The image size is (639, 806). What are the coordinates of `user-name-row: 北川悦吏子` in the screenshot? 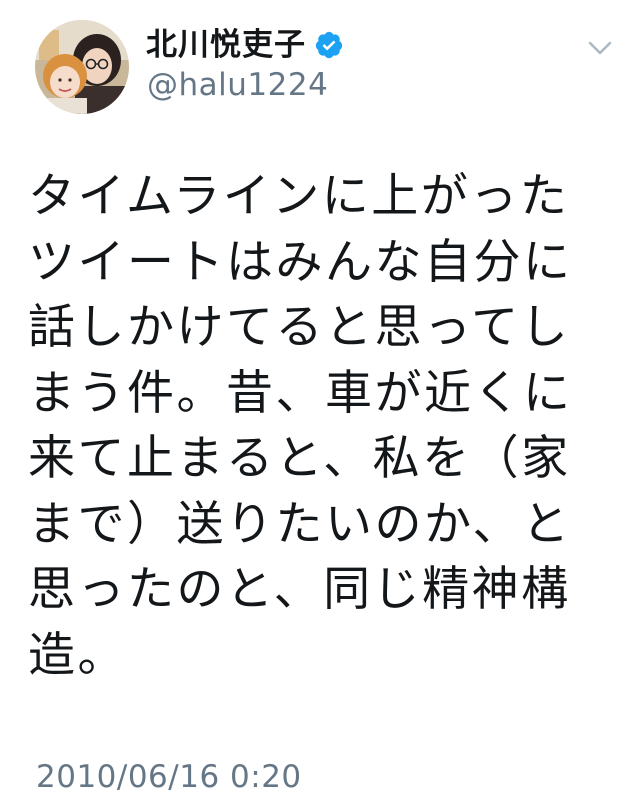 It's located at (245, 45).